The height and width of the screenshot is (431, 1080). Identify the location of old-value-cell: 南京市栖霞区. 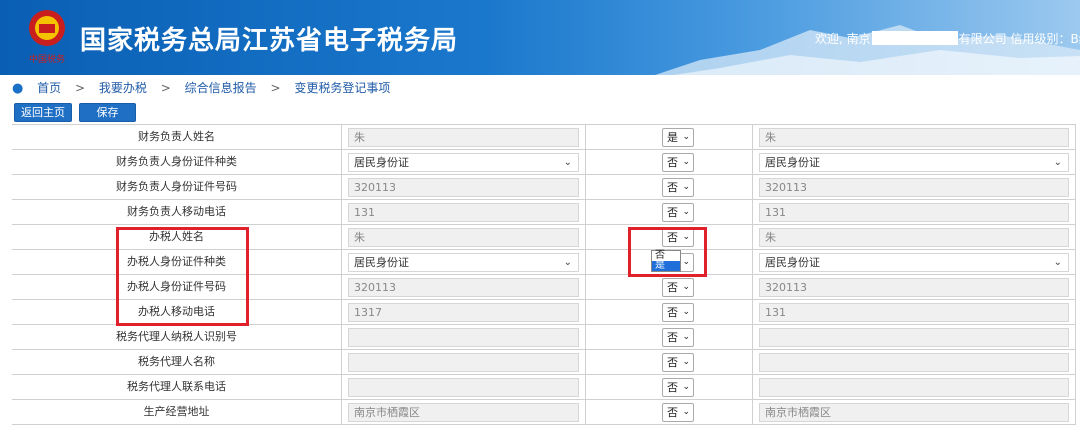
(463, 412).